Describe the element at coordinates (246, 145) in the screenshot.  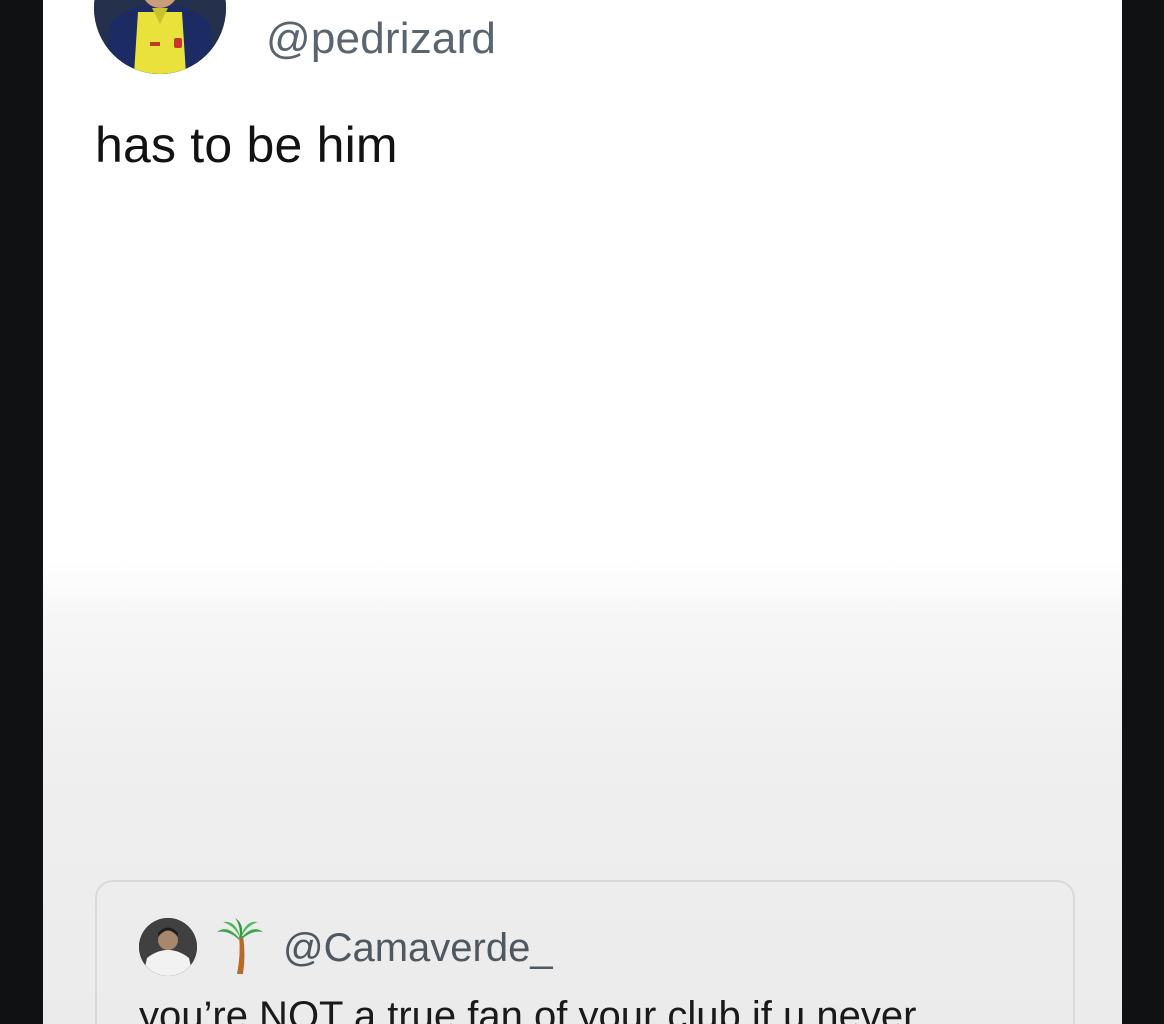
I see `tweet-text: has to be him` at that location.